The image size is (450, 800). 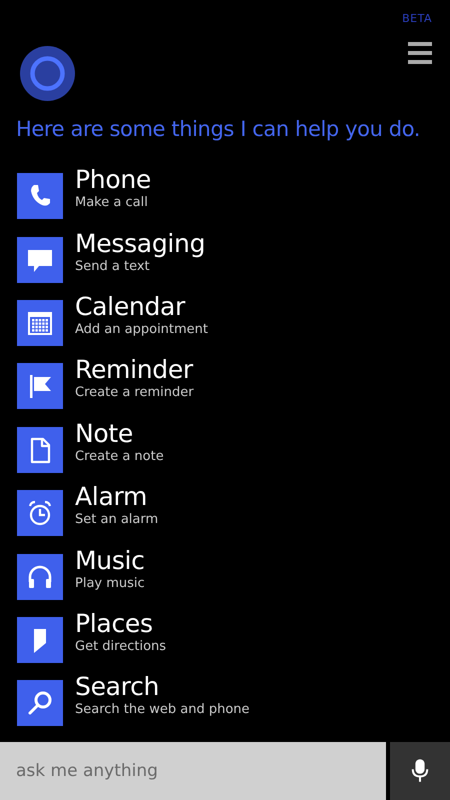 What do you see at coordinates (116, 520) in the screenshot?
I see `item-subtitle: Set an alarm` at bounding box center [116, 520].